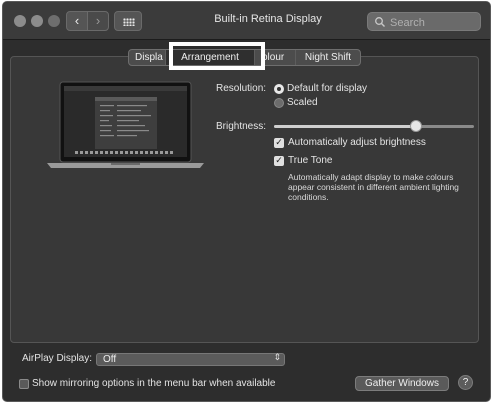 Image resolution: width=494 pixels, height=405 pixels. Describe the element at coordinates (279, 89) in the screenshot. I see `resolution-default-radio` at that location.